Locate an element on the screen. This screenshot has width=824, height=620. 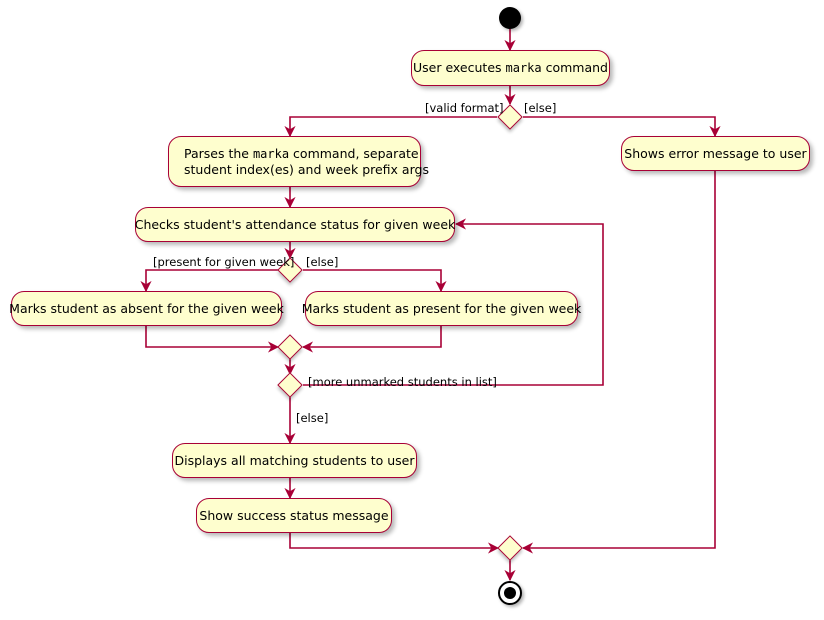
initial-node is located at coordinates (510, 18).